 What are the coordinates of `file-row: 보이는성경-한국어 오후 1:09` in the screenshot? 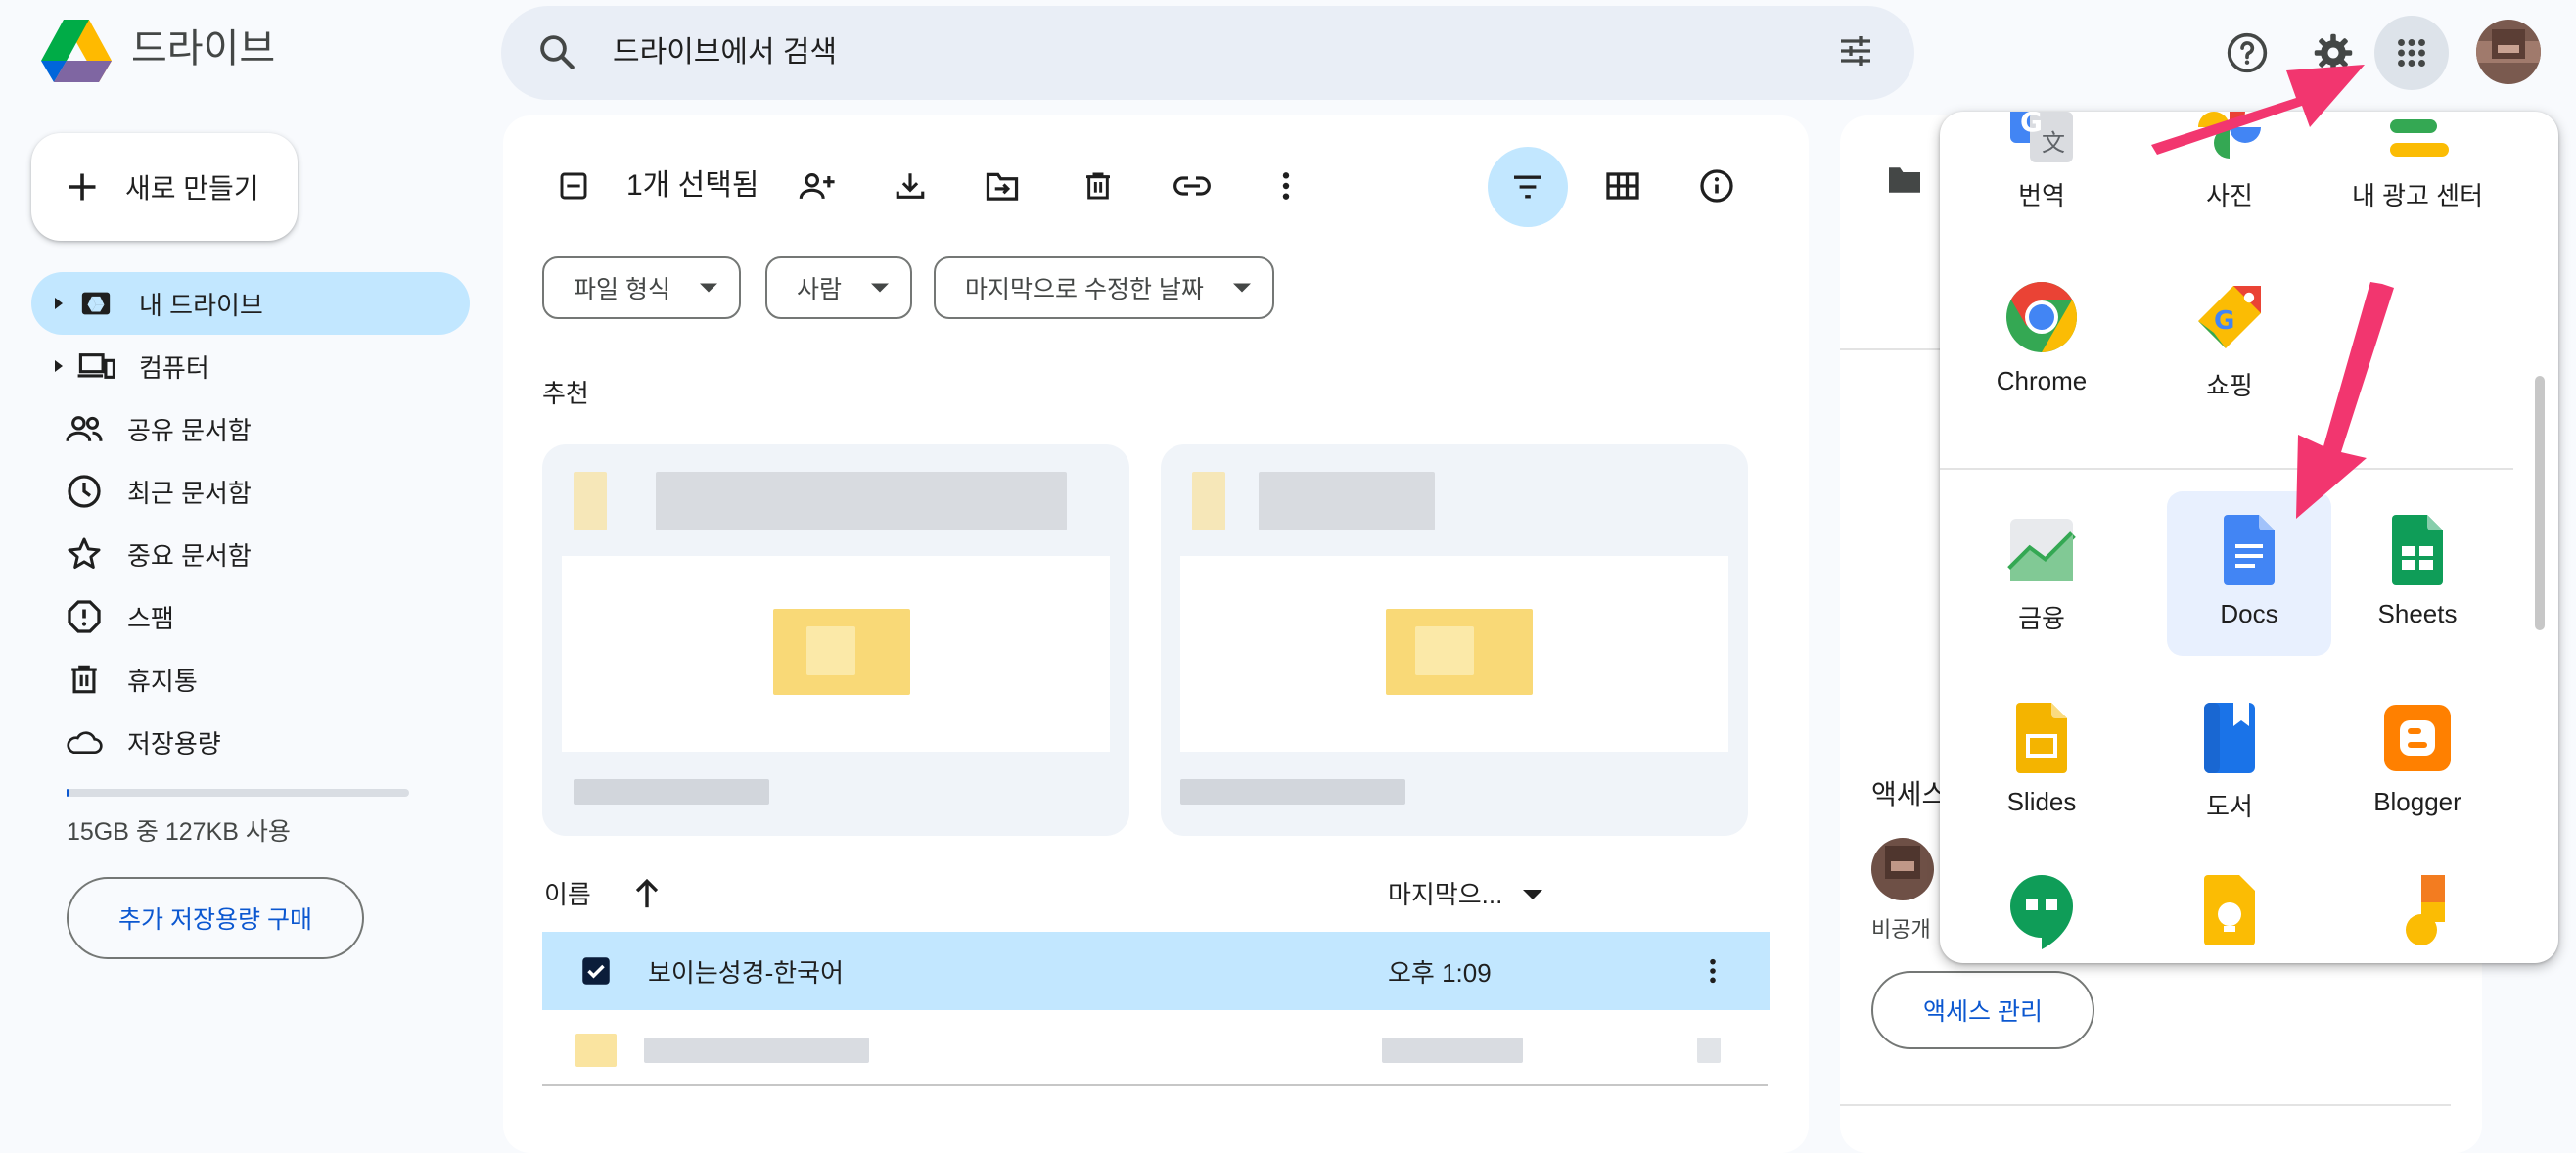 It's located at (1156, 971).